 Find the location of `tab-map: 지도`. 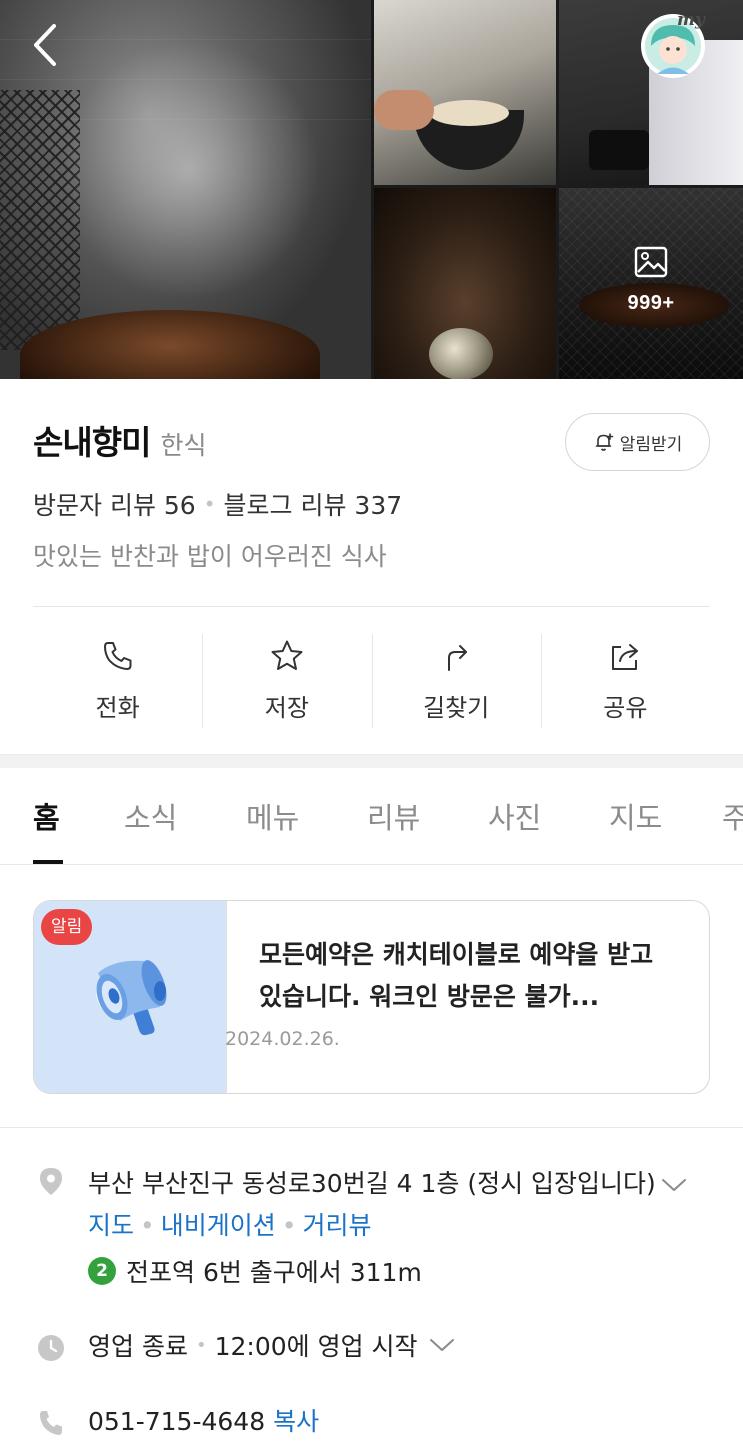

tab-map: 지도 is located at coordinates (635, 816).